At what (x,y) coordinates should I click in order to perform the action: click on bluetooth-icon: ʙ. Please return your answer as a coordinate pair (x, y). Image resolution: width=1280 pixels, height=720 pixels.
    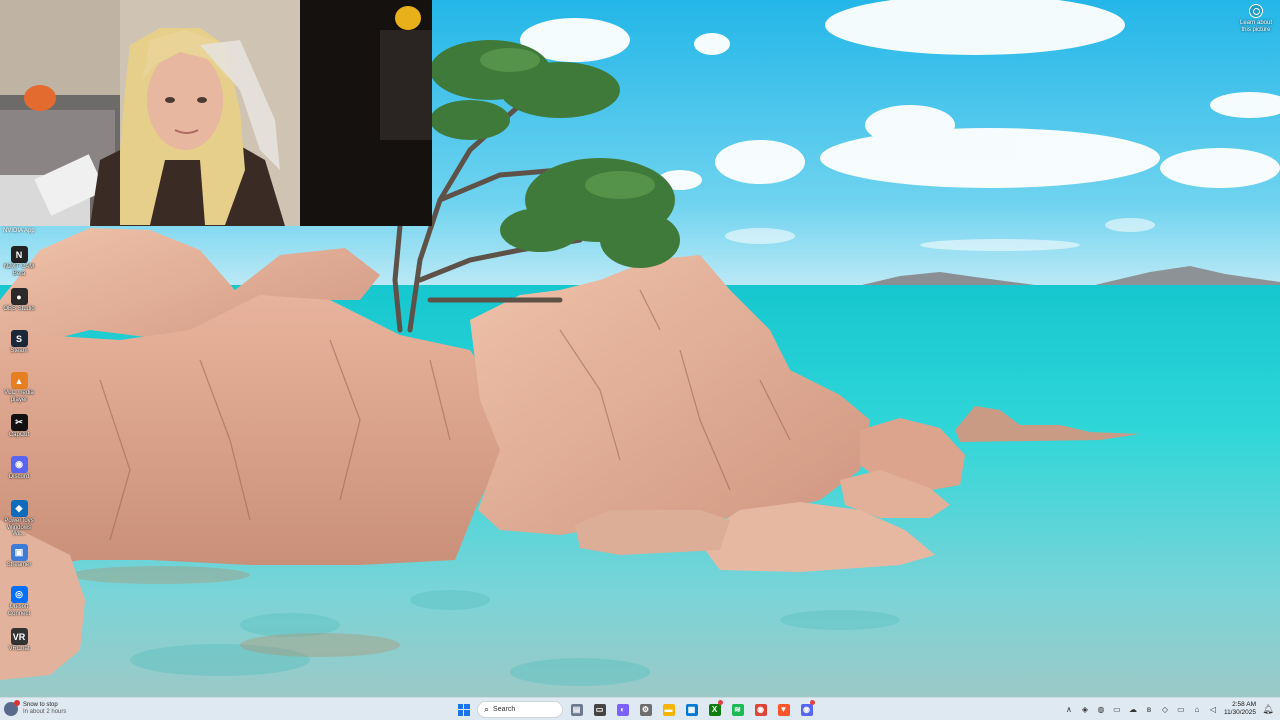
    Looking at the image, I should click on (1149, 709).